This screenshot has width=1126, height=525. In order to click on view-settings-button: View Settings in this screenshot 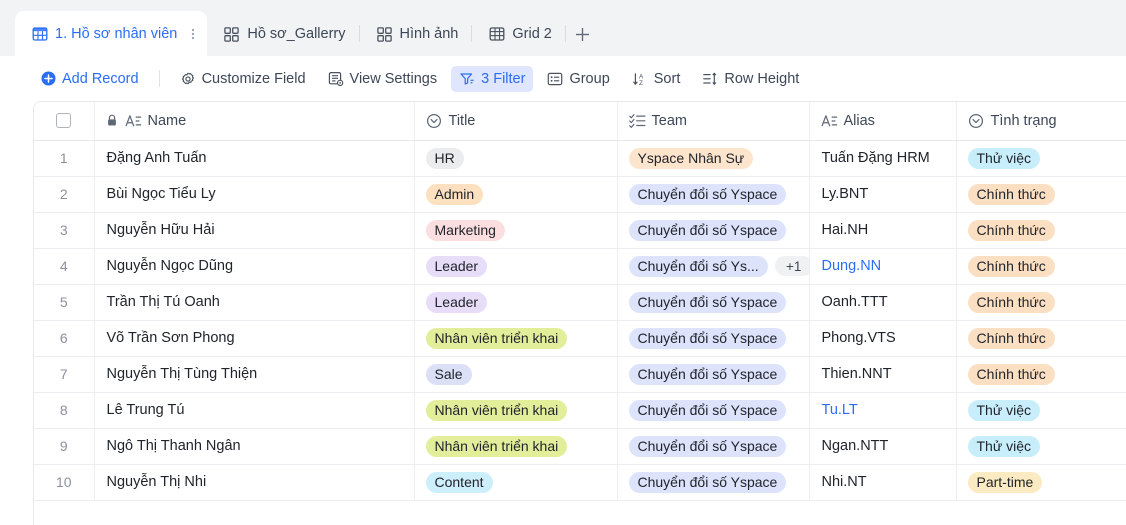, I will do `click(383, 79)`.